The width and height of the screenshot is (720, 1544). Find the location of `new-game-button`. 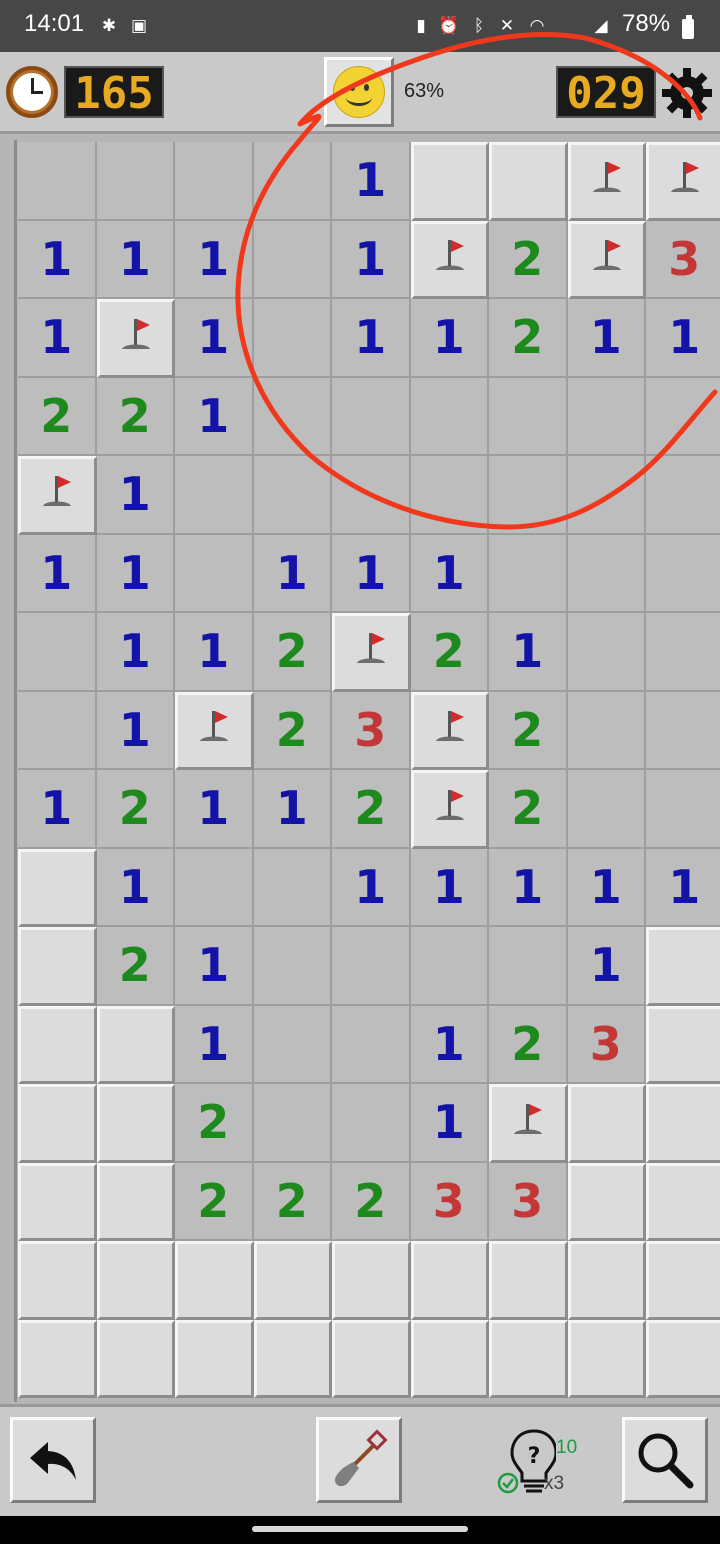

new-game-button is located at coordinates (359, 92).